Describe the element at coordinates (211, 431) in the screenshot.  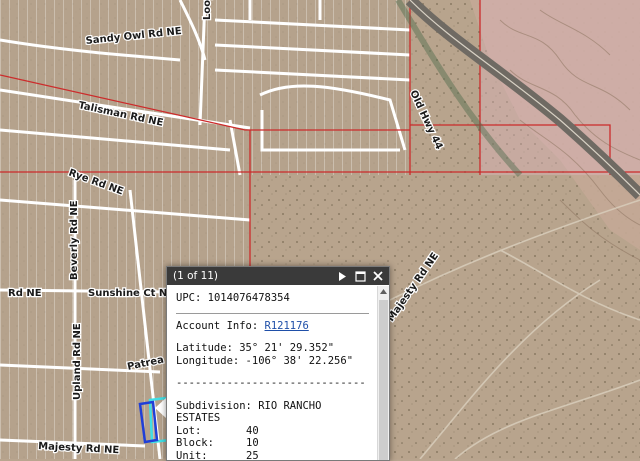
I see `lot-label: Lot:` at that location.